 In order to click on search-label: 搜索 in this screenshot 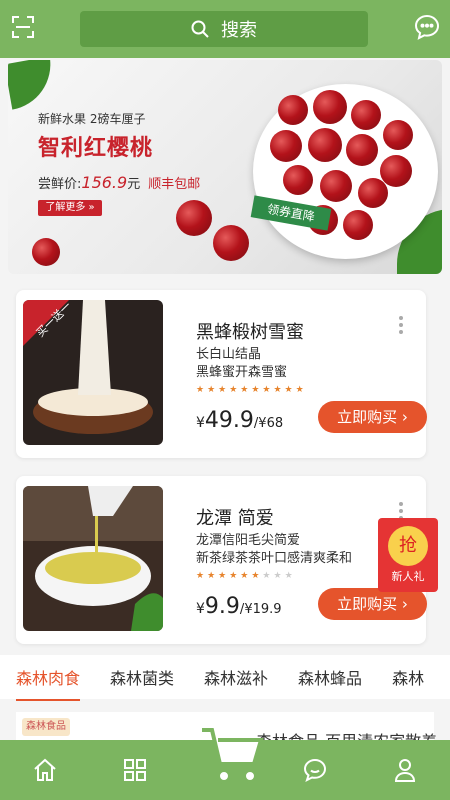, I will do `click(239, 30)`.